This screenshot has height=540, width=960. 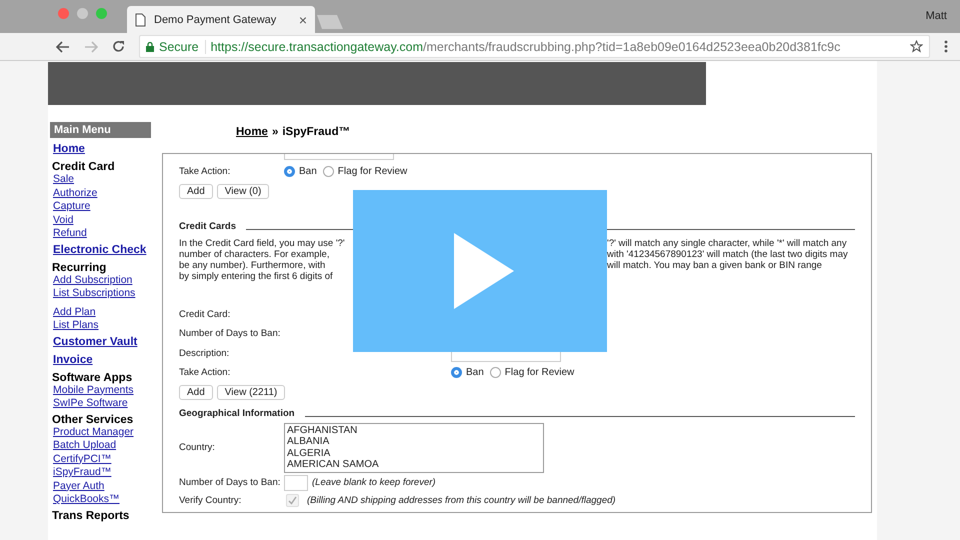 I want to click on menu-section-title: Other Services, so click(x=92, y=419).